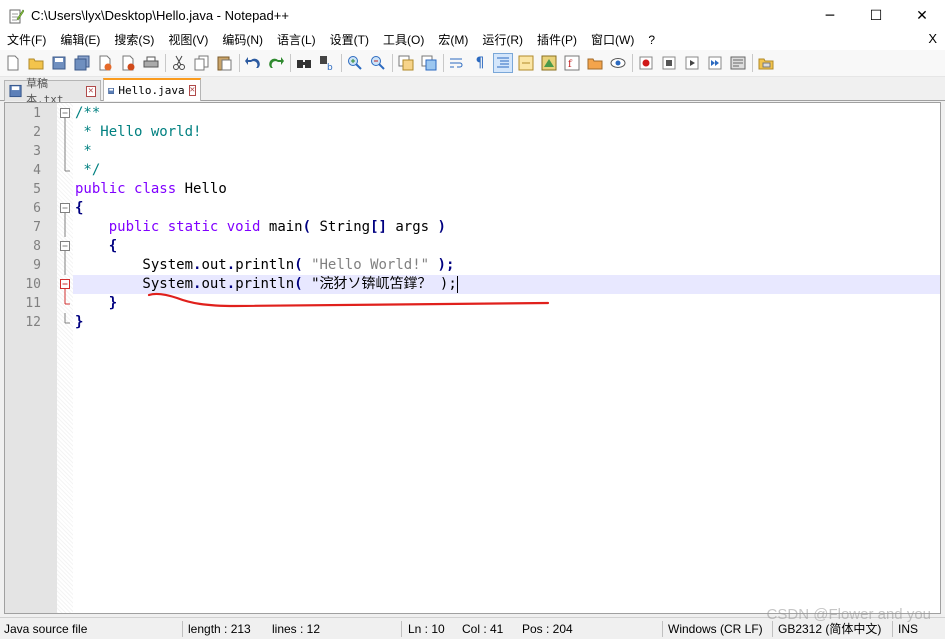 The width and height of the screenshot is (945, 639). Describe the element at coordinates (692, 63) in the screenshot. I see `play-macro-icon` at that location.